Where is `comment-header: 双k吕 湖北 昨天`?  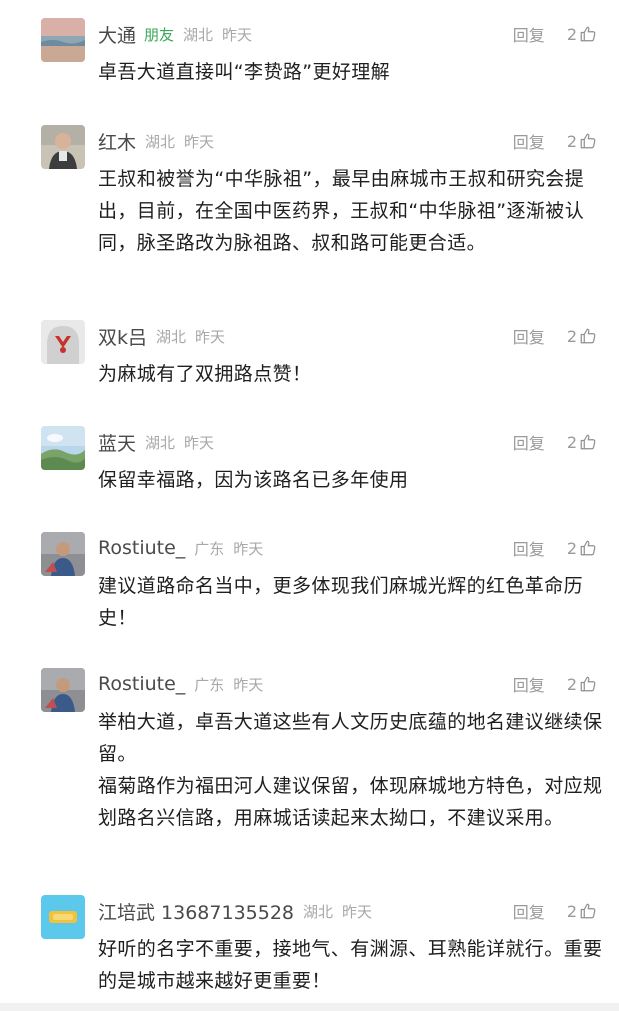
comment-header: 双k吕 湖北 昨天 is located at coordinates (161, 336).